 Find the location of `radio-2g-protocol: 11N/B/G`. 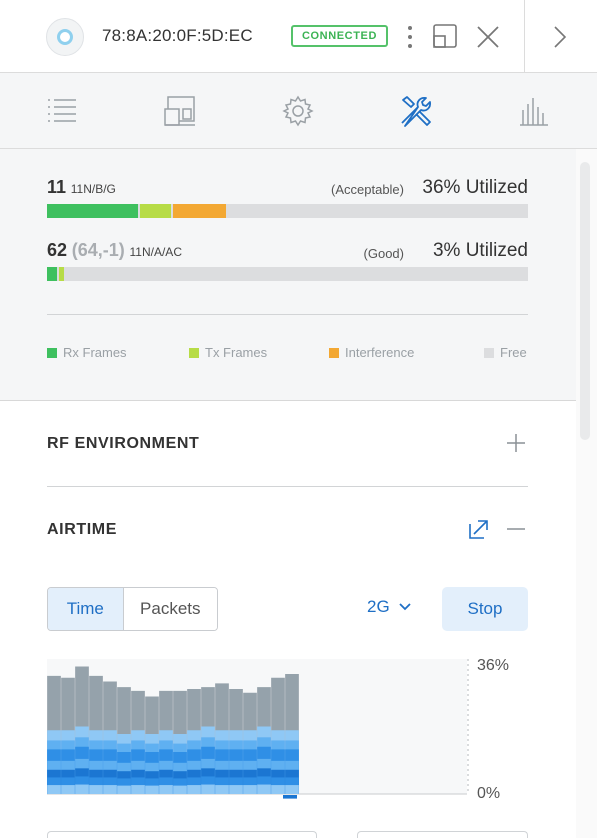

radio-2g-protocol: 11N/B/G is located at coordinates (93, 189).